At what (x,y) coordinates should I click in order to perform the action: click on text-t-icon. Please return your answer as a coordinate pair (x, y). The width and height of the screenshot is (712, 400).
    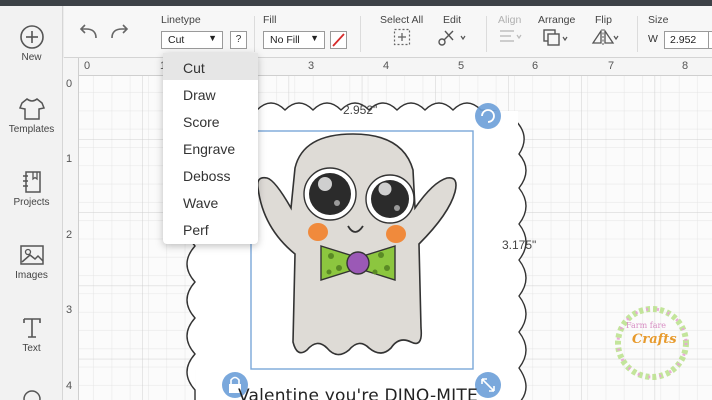
    Looking at the image, I should click on (31, 328).